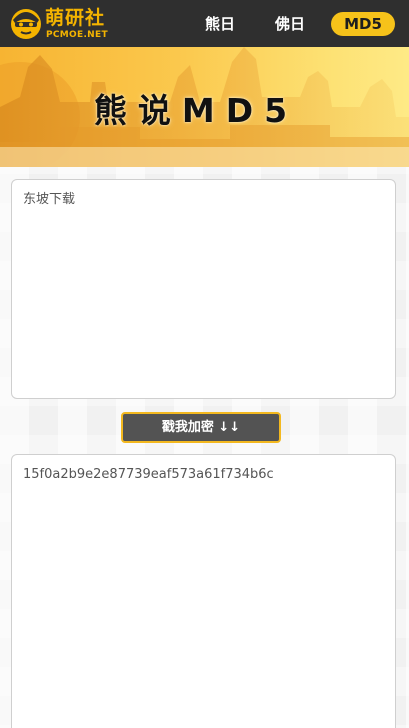  What do you see at coordinates (196, 110) in the screenshot?
I see `page-title: 熊说MD5` at bounding box center [196, 110].